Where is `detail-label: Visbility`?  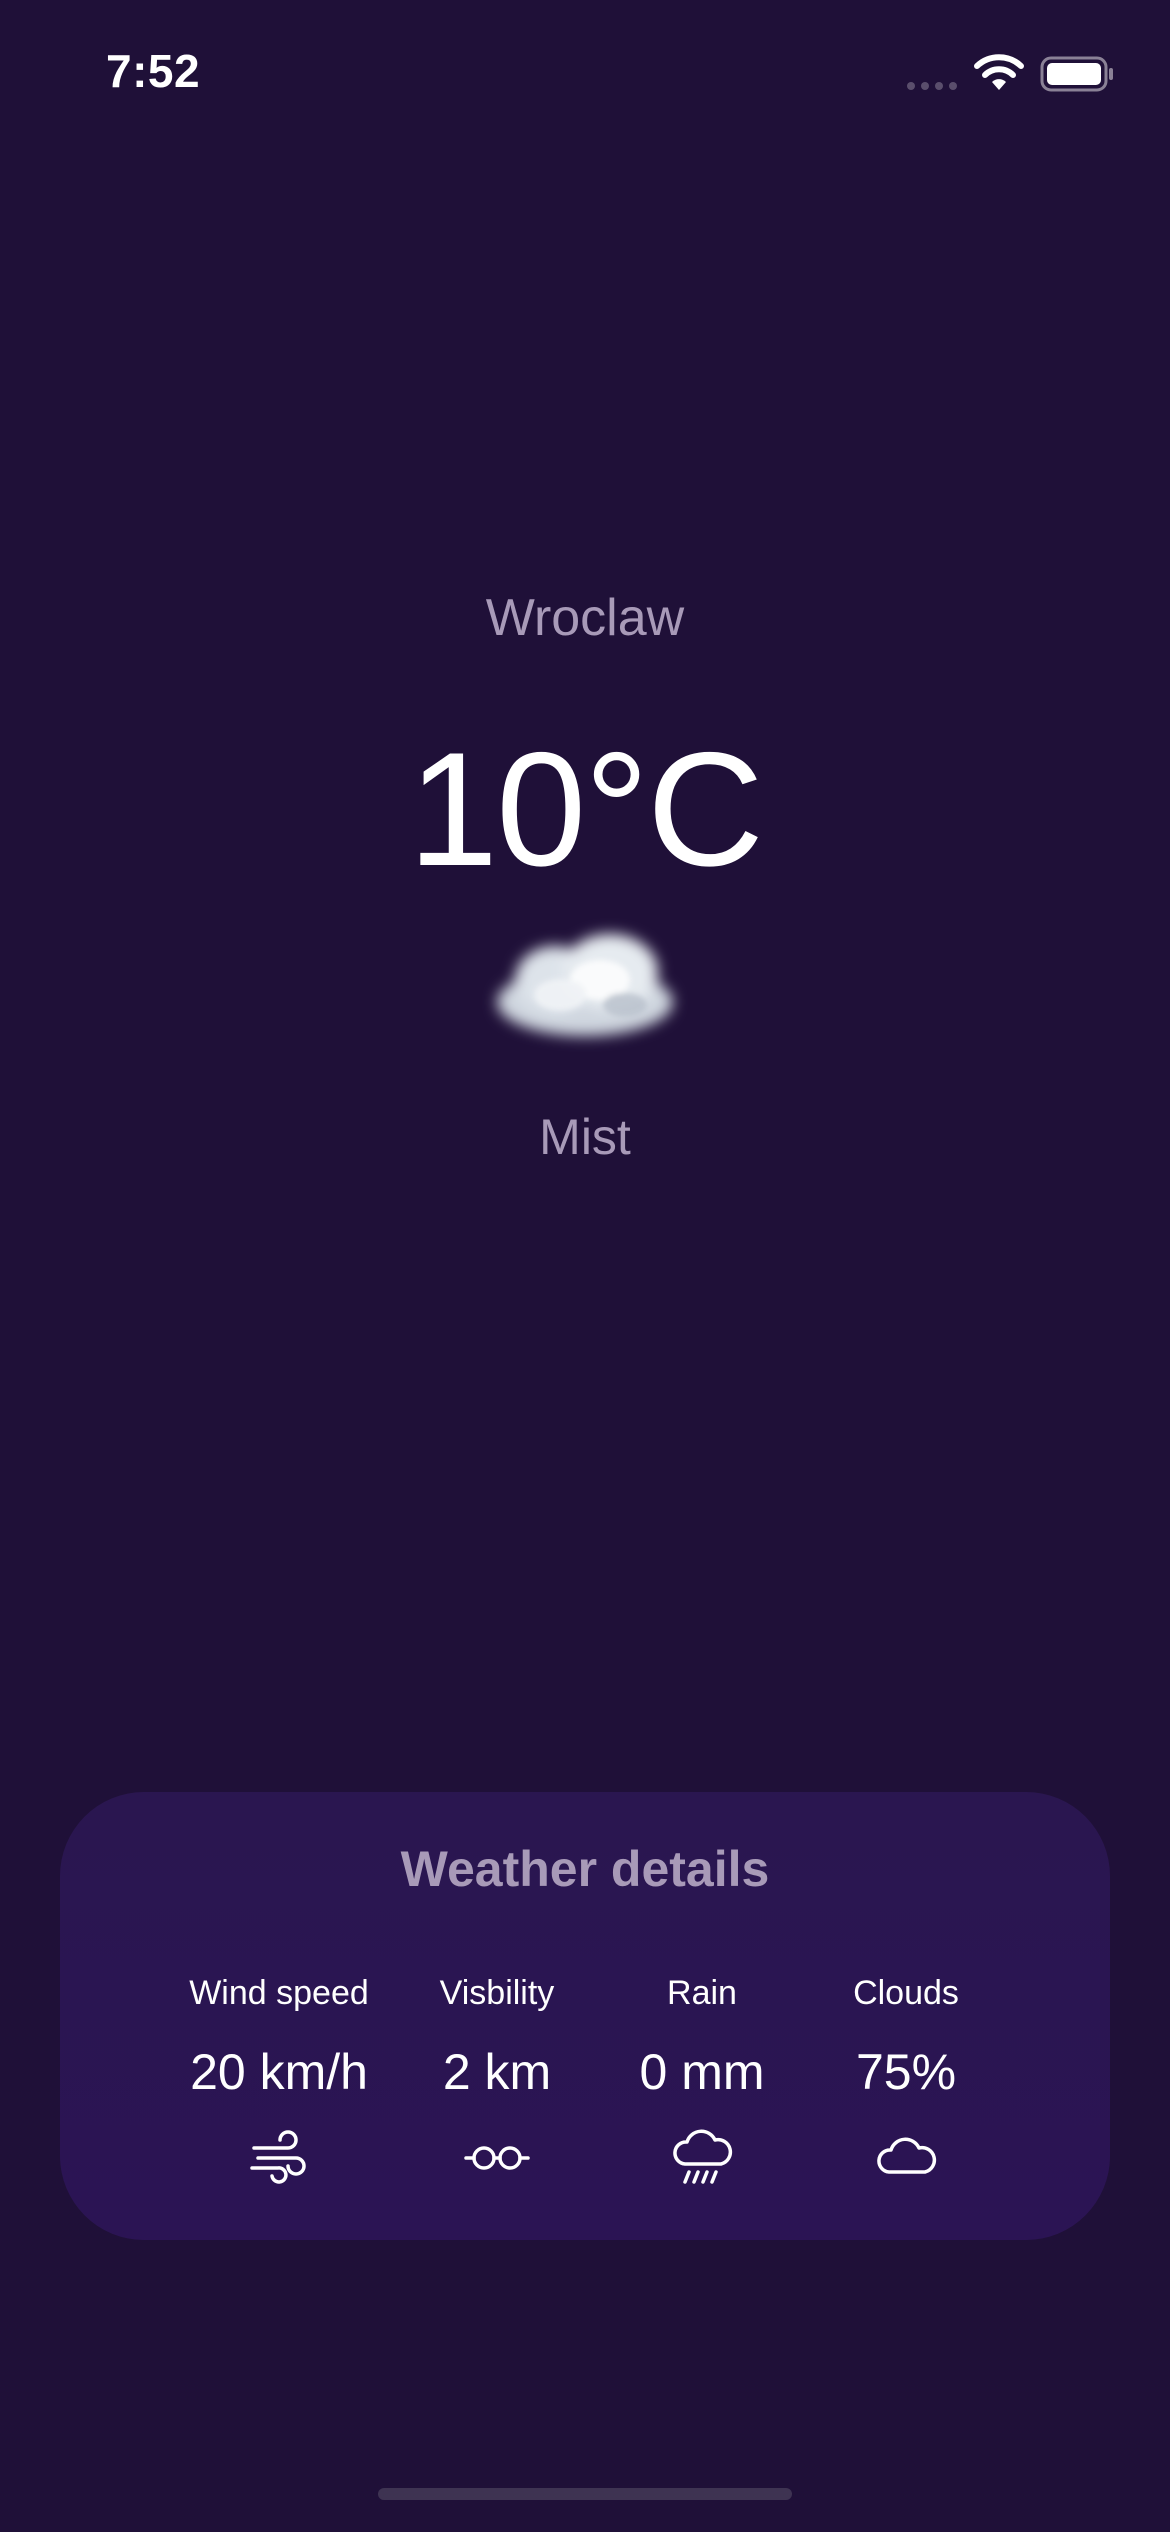 detail-label: Visbility is located at coordinates (497, 1993).